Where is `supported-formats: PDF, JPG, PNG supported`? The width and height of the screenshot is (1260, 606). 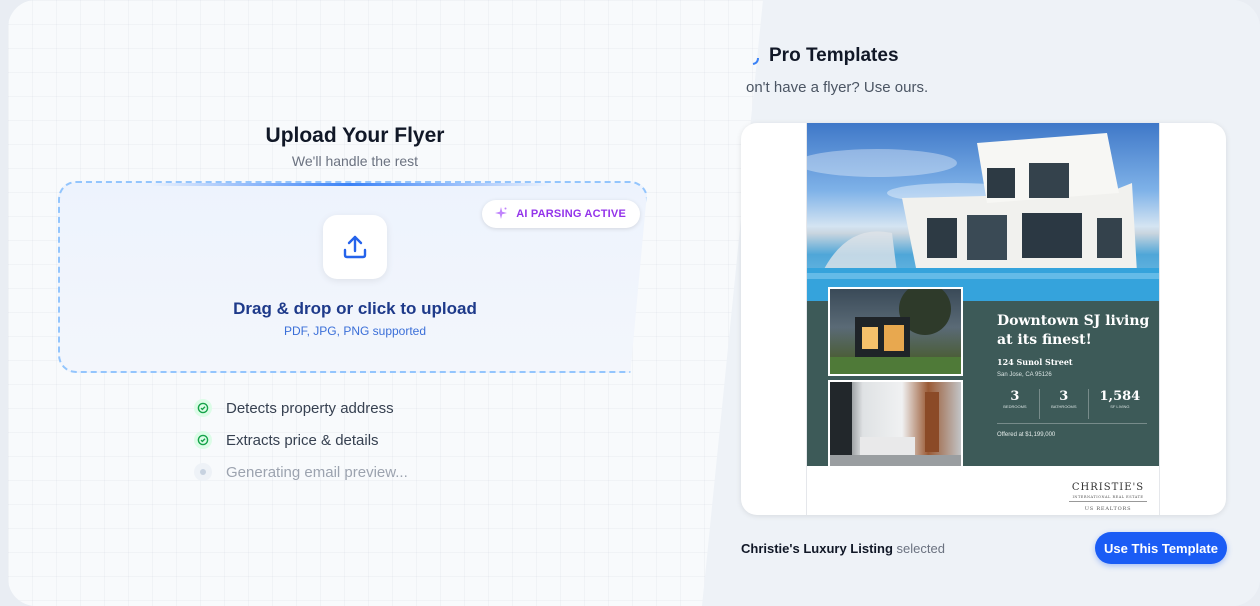 supported-formats: PDF, JPG, PNG supported is located at coordinates (355, 331).